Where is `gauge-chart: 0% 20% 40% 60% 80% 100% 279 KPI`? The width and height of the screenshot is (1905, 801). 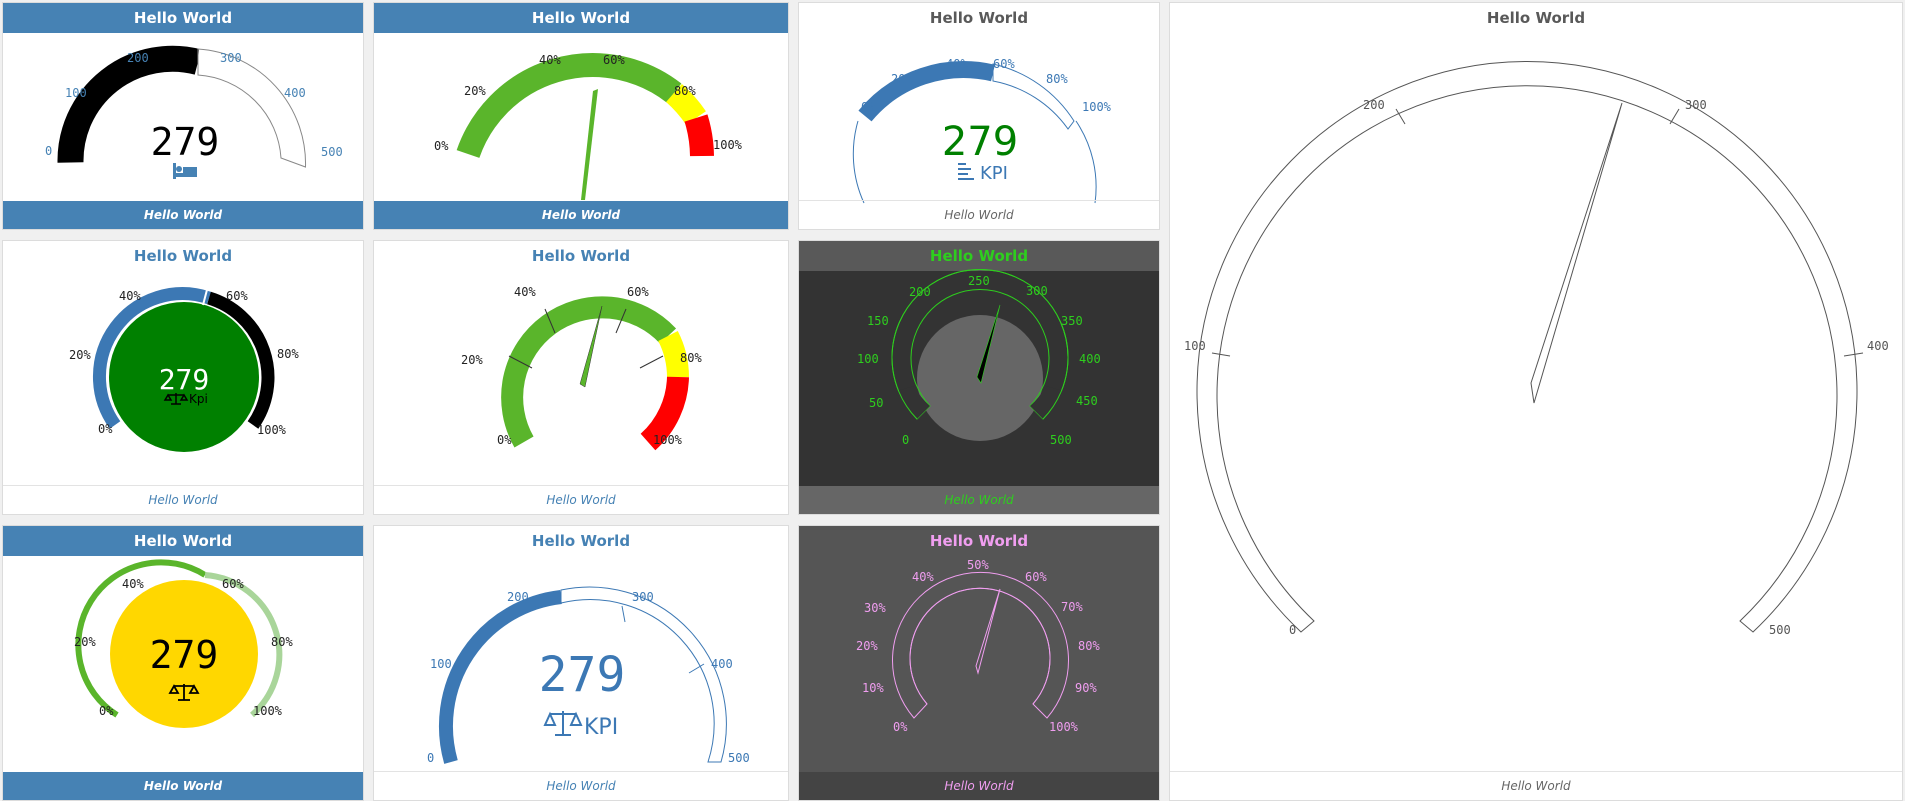
gauge-chart: 0% 20% 40% 60% 80% 100% 279 KPI is located at coordinates (982, 130).